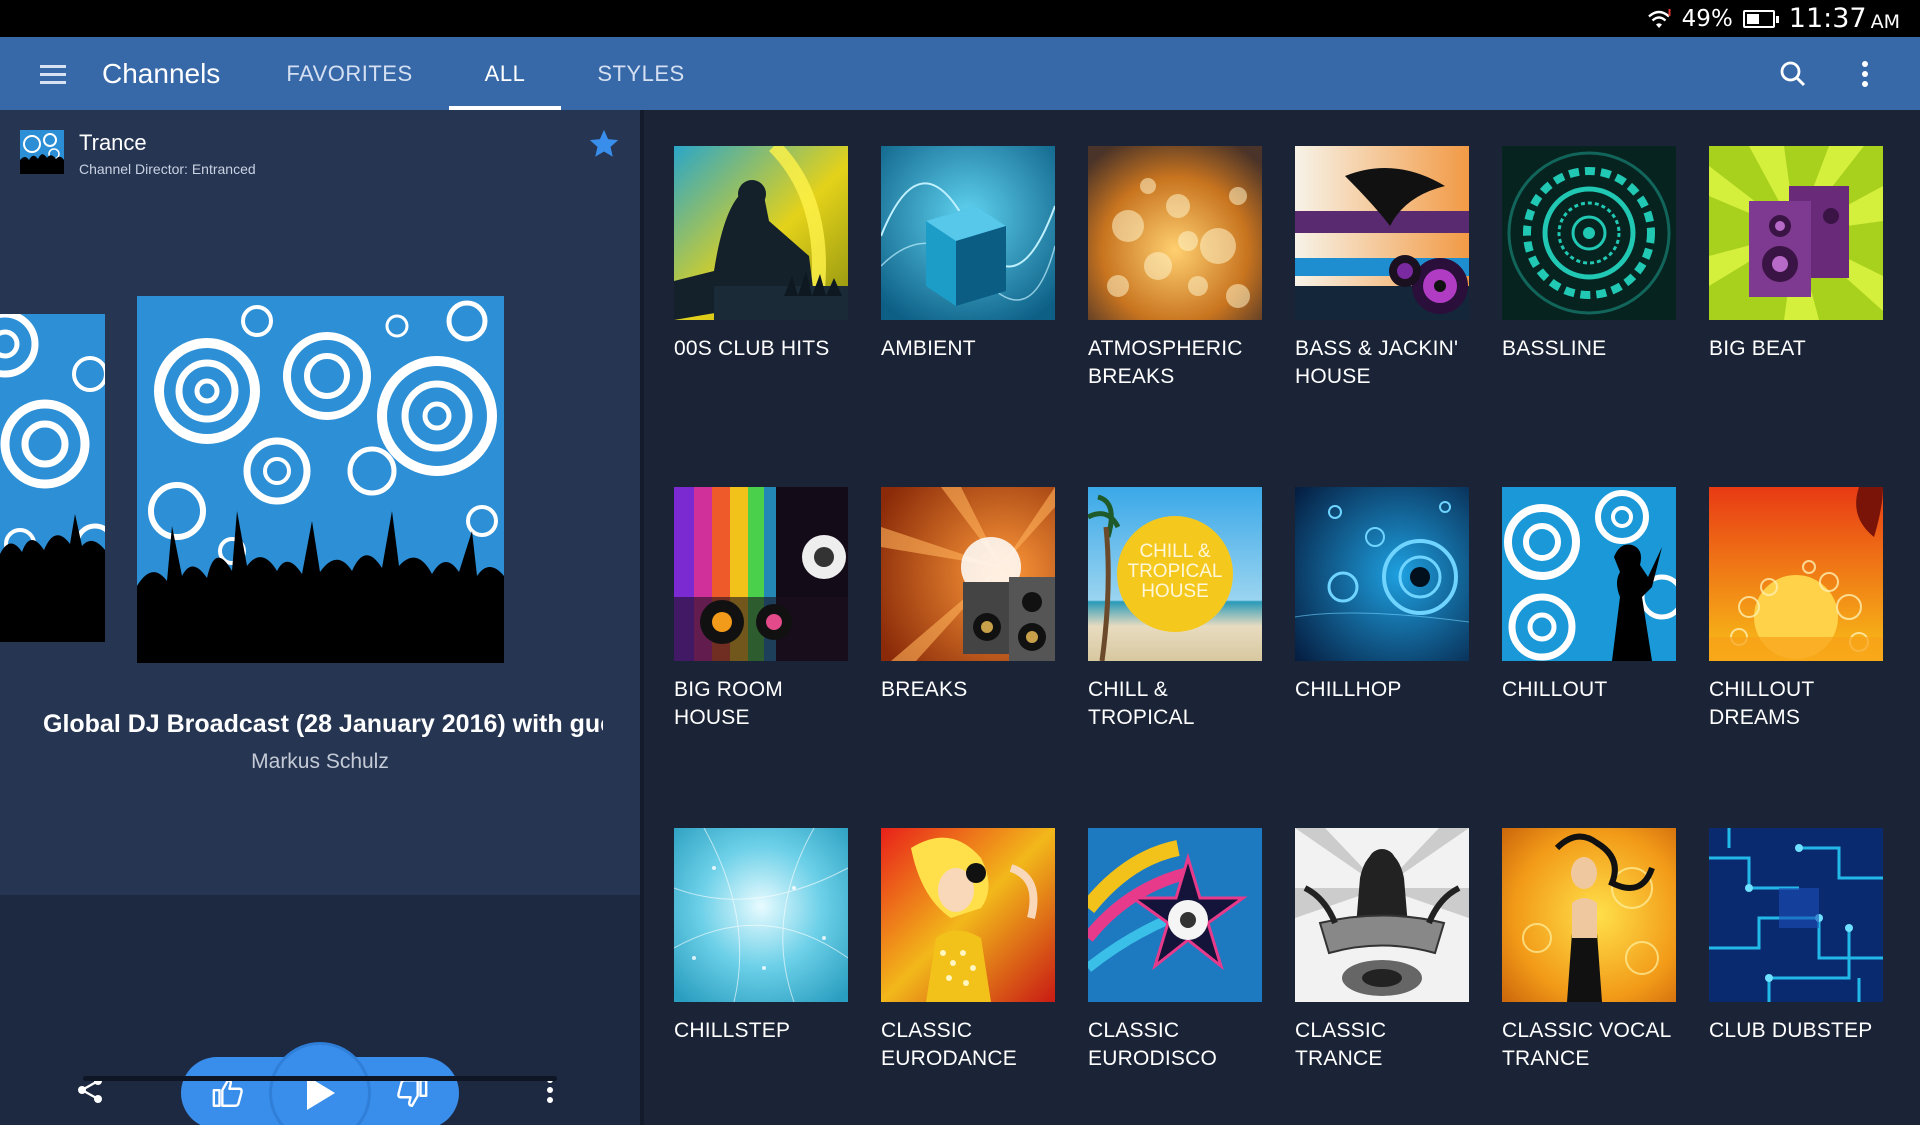  I want to click on channel-label: BIG BEAT, so click(1757, 348).